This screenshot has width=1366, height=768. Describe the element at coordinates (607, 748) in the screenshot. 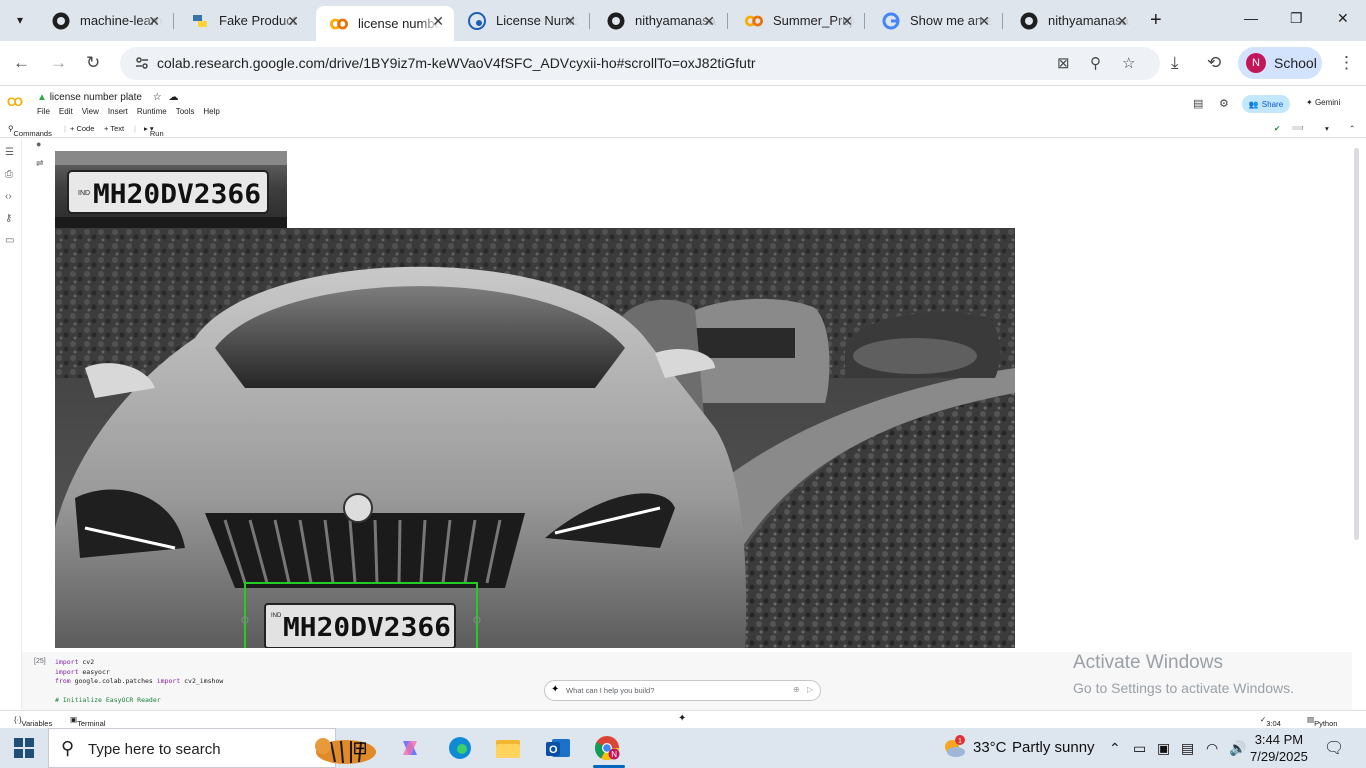

I see `chrome-icon: N` at that location.